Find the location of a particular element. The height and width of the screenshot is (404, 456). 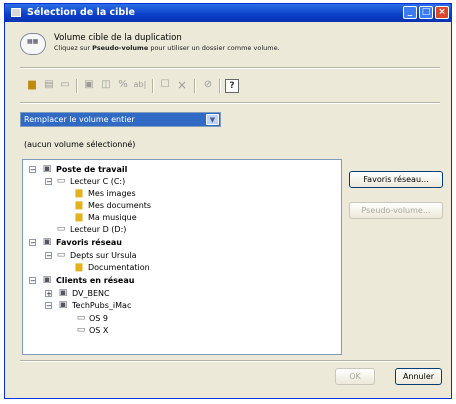

separator-bottom is located at coordinates (230, 361).